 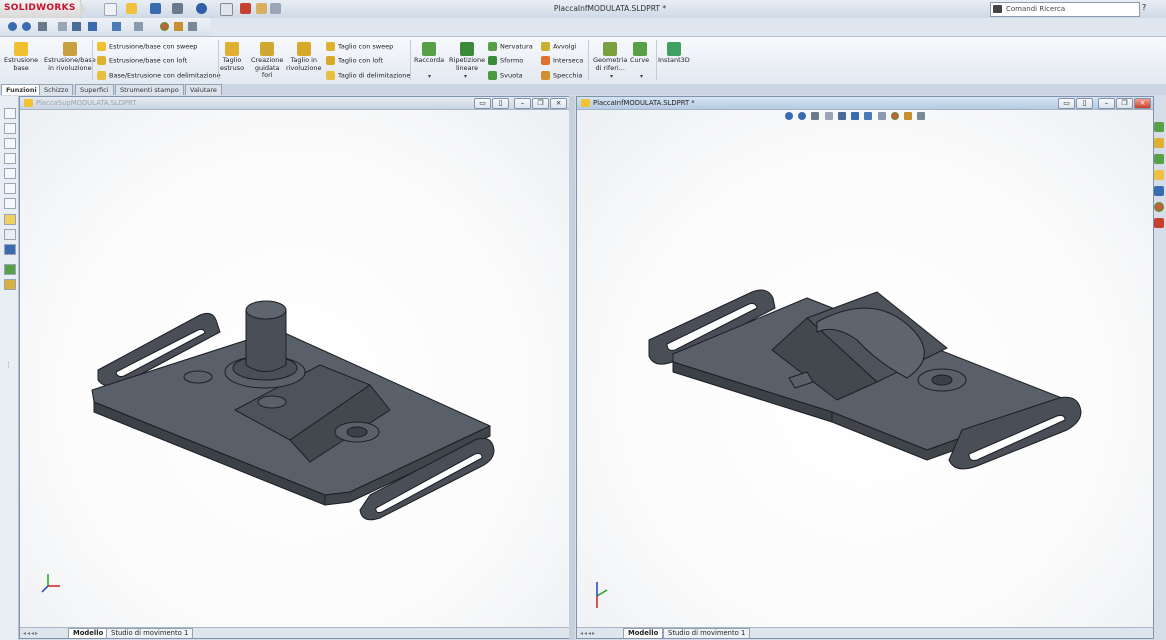 I want to click on cmd-ripetizione-lineare-button: Ripetizione lineare, so click(x=467, y=57).